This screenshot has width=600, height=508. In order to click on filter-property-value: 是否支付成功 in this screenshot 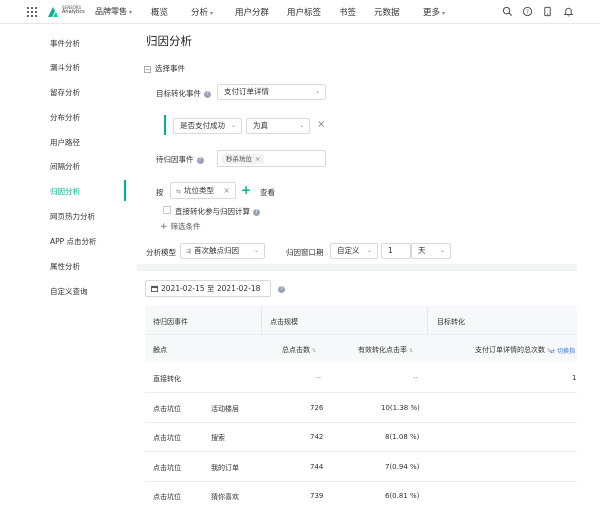, I will do `click(202, 125)`.